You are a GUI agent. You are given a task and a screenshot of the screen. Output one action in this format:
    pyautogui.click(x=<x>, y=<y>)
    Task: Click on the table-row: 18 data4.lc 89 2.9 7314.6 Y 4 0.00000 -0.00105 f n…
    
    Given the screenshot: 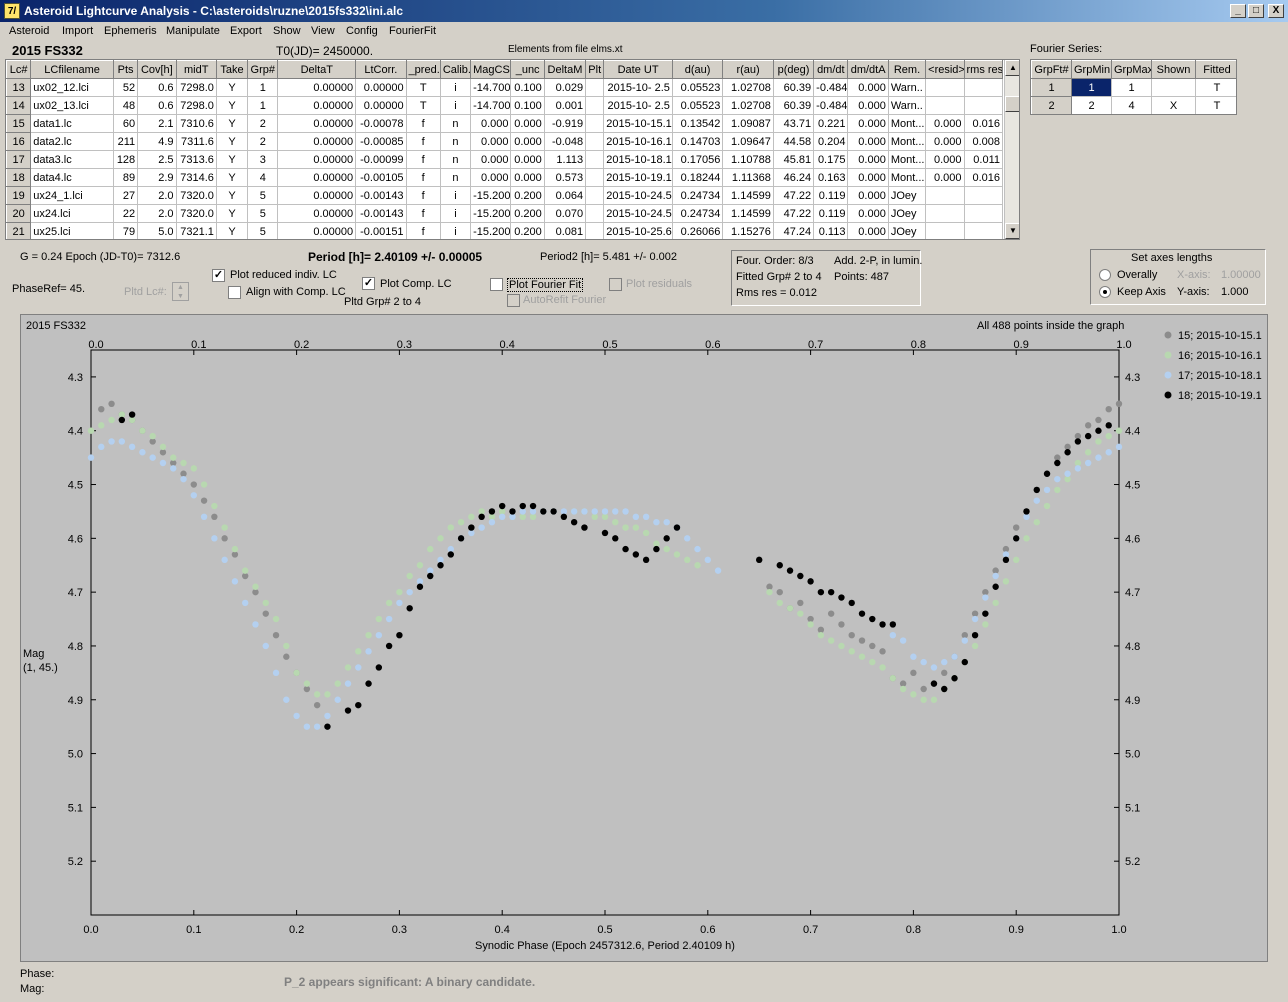 What is the action you would take?
    pyautogui.click(x=504, y=177)
    